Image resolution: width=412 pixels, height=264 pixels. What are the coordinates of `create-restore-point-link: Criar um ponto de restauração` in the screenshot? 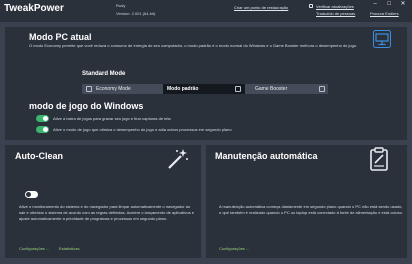 It's located at (261, 7).